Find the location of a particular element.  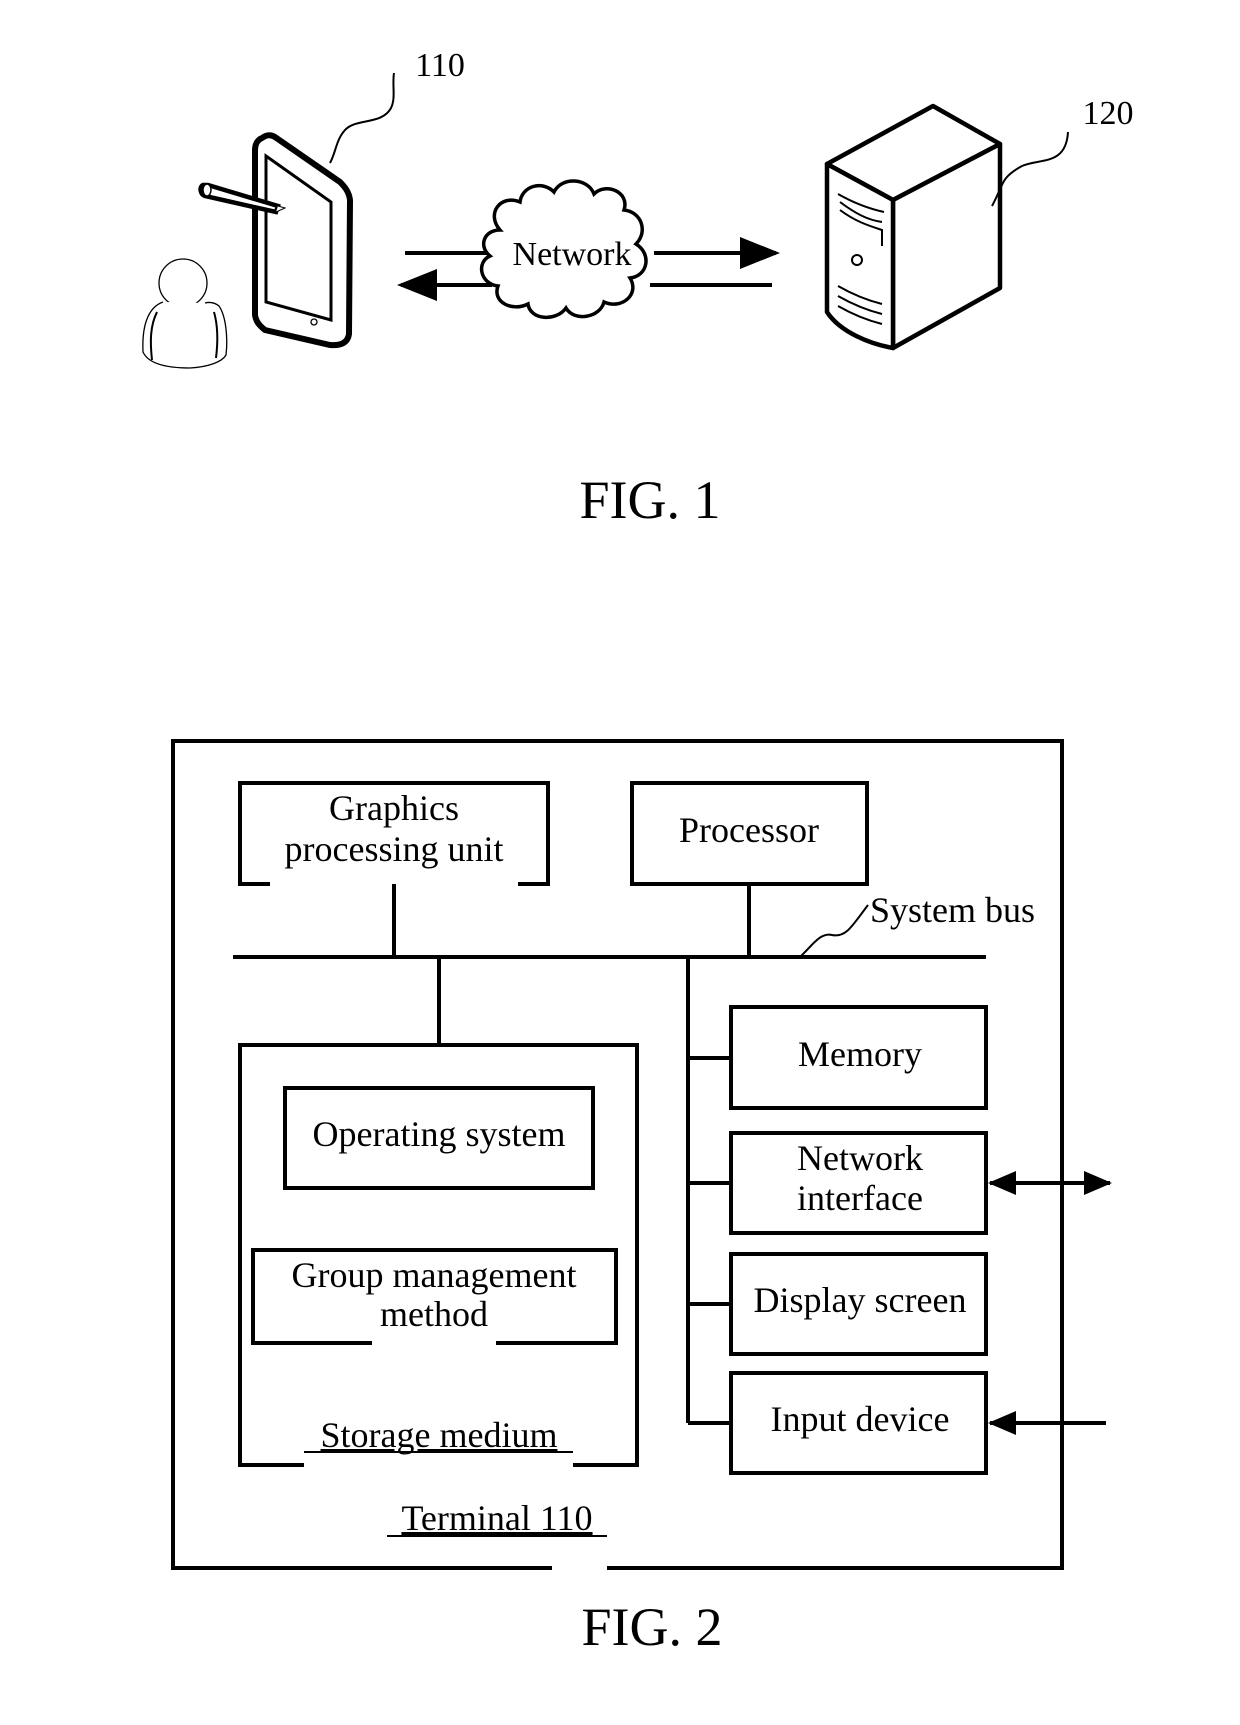

system-bus-leader is located at coordinates (834, 931).